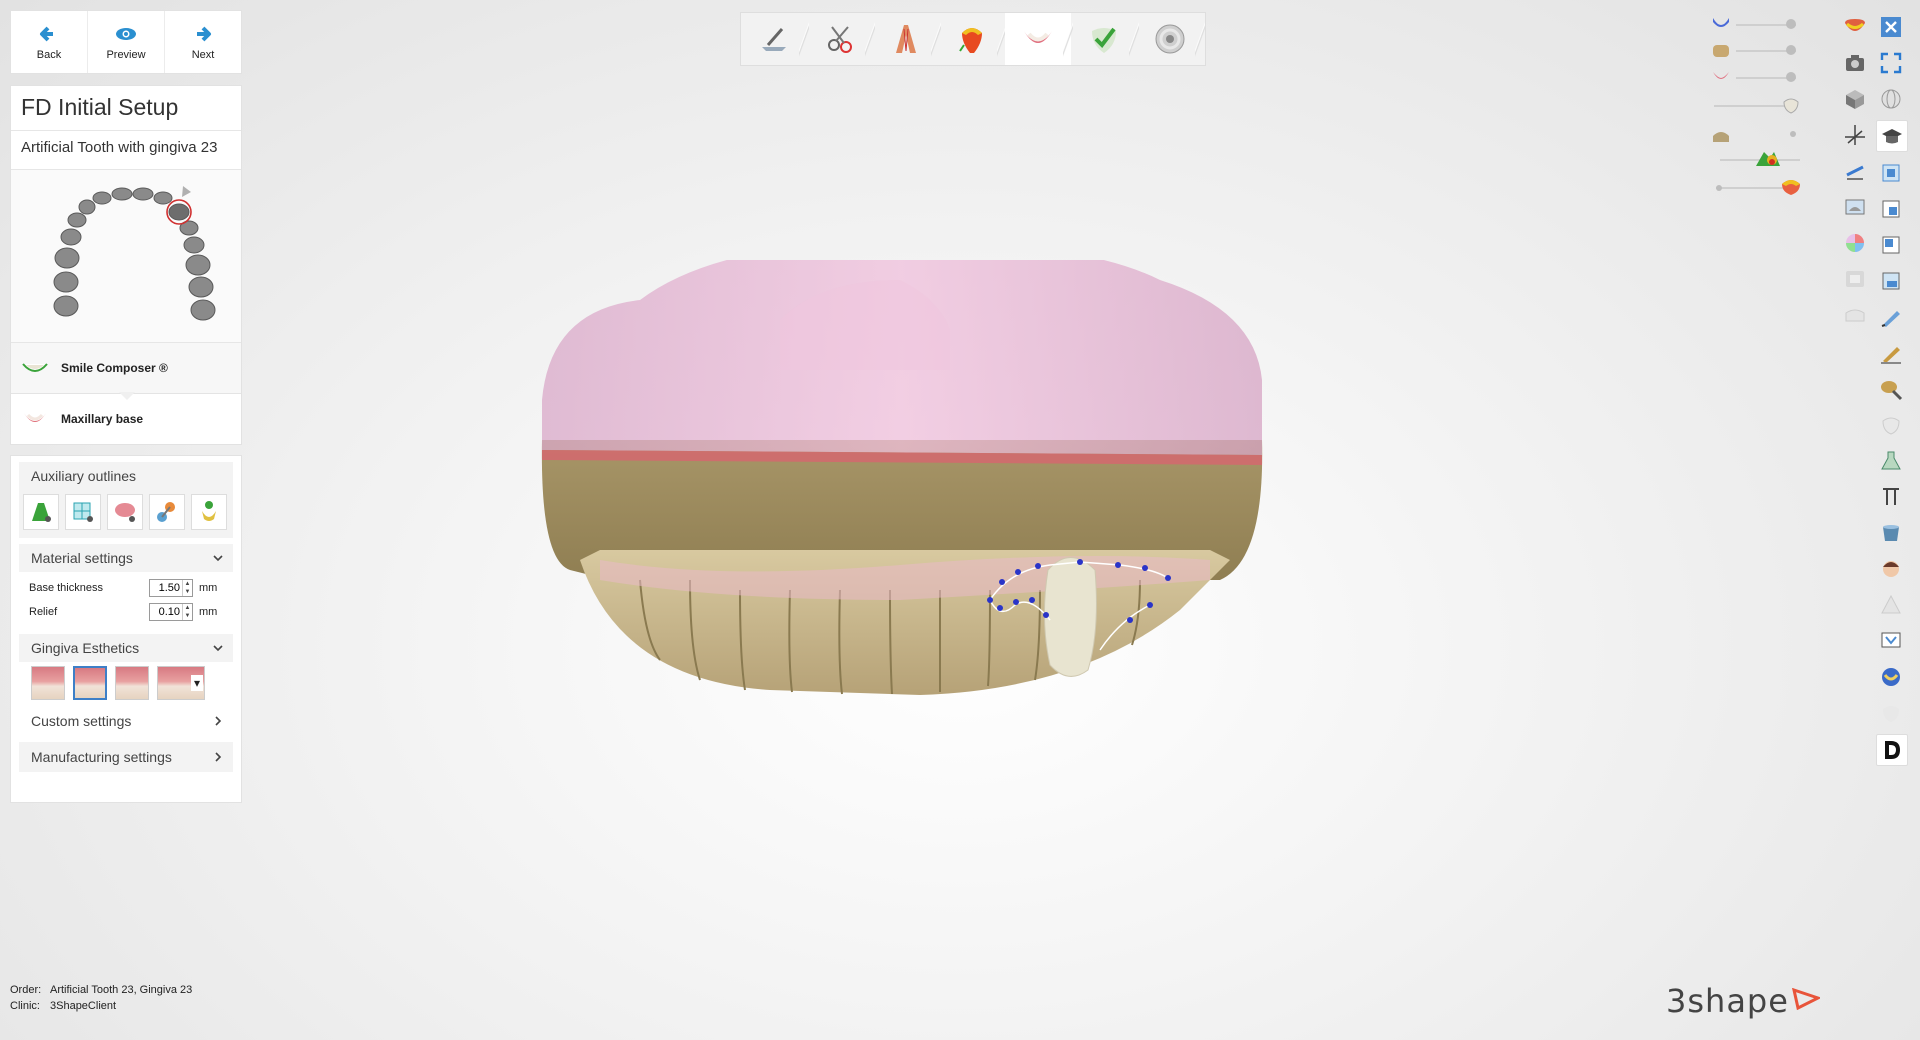 The width and height of the screenshot is (1920, 1040). What do you see at coordinates (1891, 173) in the screenshot?
I see `view-front-button` at bounding box center [1891, 173].